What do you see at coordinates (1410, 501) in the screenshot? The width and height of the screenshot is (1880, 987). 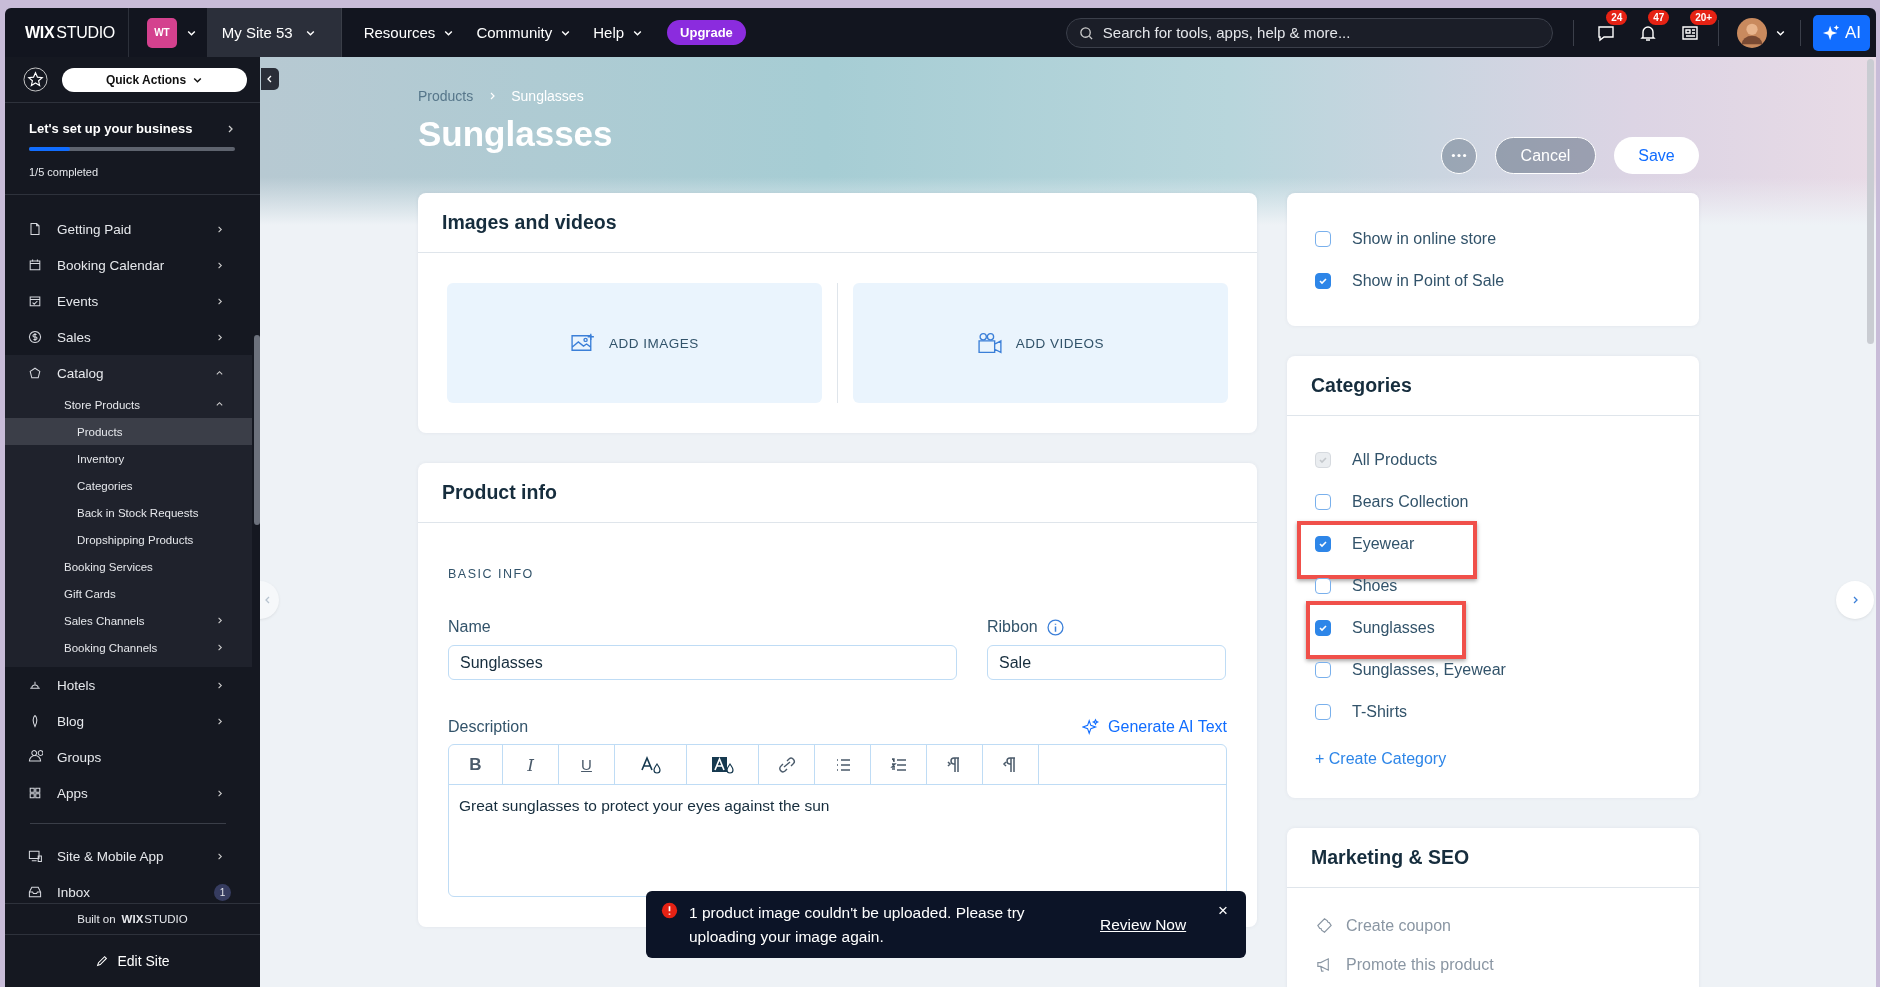 I see `checkbox-label: Bears Collection` at bounding box center [1410, 501].